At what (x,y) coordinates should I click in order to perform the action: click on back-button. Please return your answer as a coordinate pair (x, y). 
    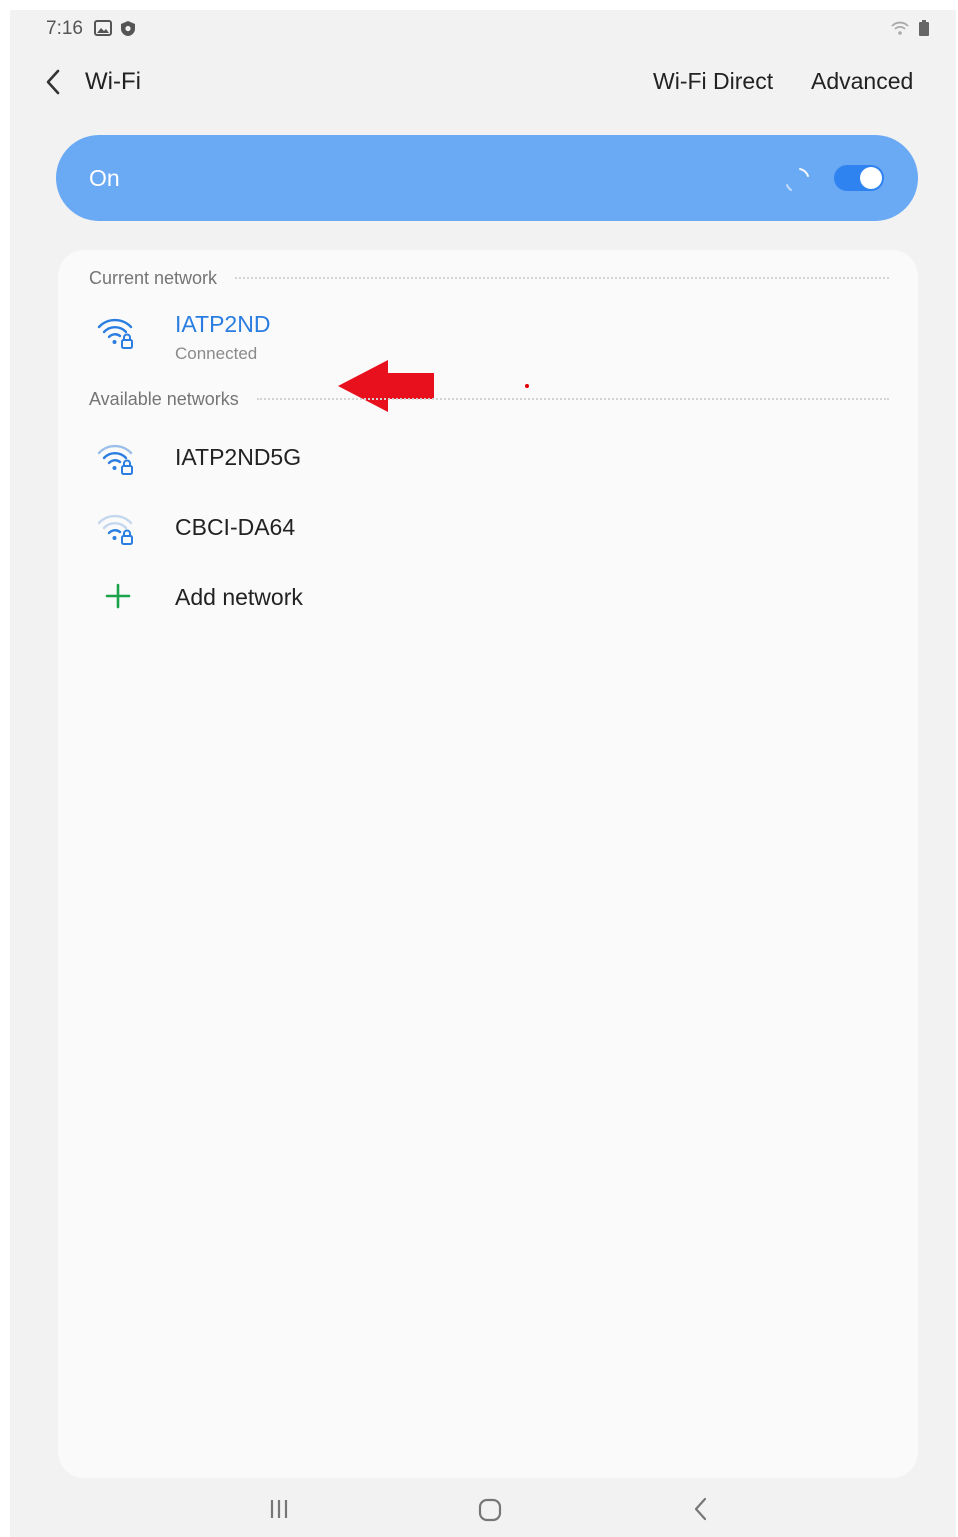
    Looking at the image, I should click on (54, 82).